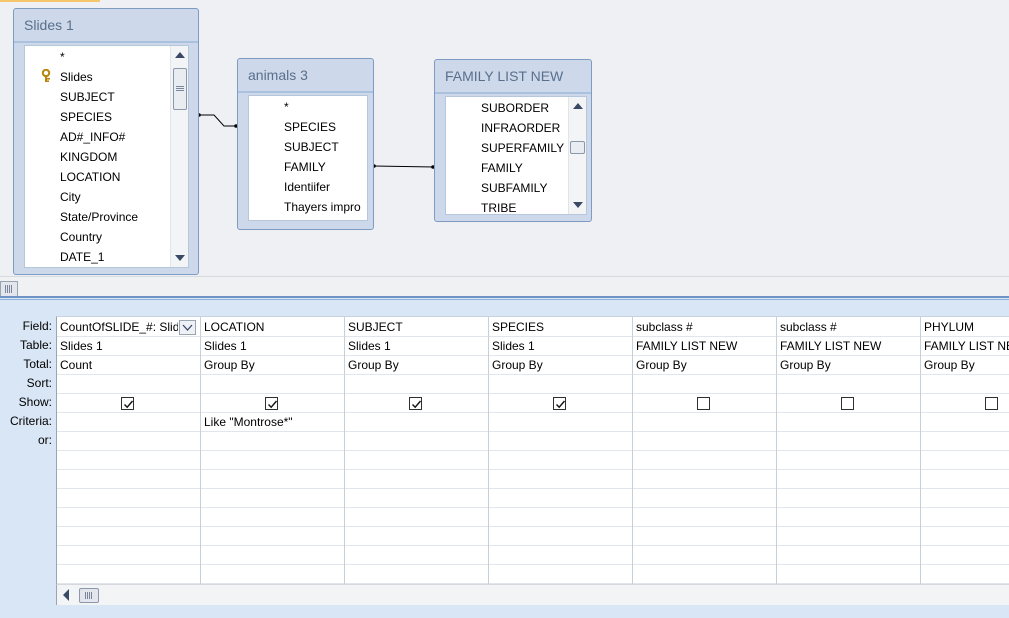 The image size is (1009, 618). What do you see at coordinates (271, 422) in the screenshot?
I see `grid-cell-criteria: Like "Montrose*"` at bounding box center [271, 422].